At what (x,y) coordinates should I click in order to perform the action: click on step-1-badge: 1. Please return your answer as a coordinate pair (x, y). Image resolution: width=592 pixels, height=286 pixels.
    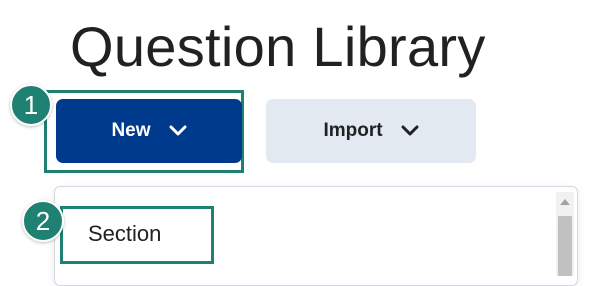
    Looking at the image, I should click on (31, 105).